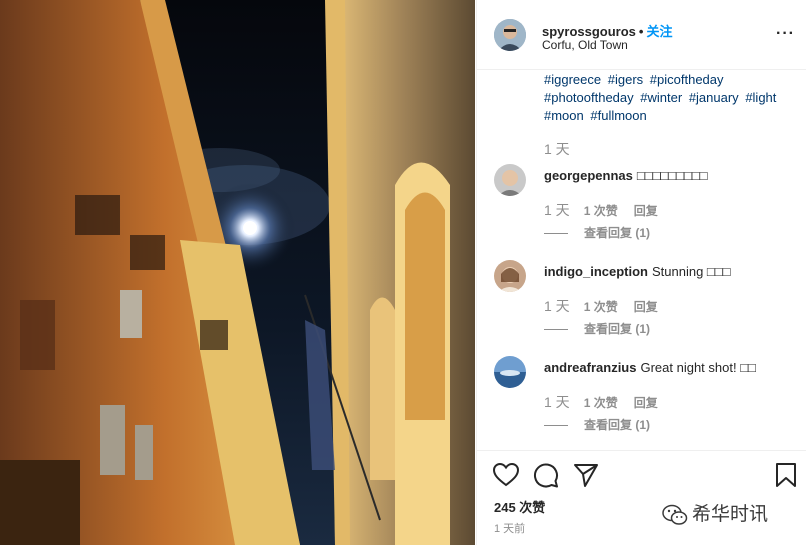 The image size is (806, 545). Describe the element at coordinates (760, 97) in the screenshot. I see `hashtag: #light` at that location.